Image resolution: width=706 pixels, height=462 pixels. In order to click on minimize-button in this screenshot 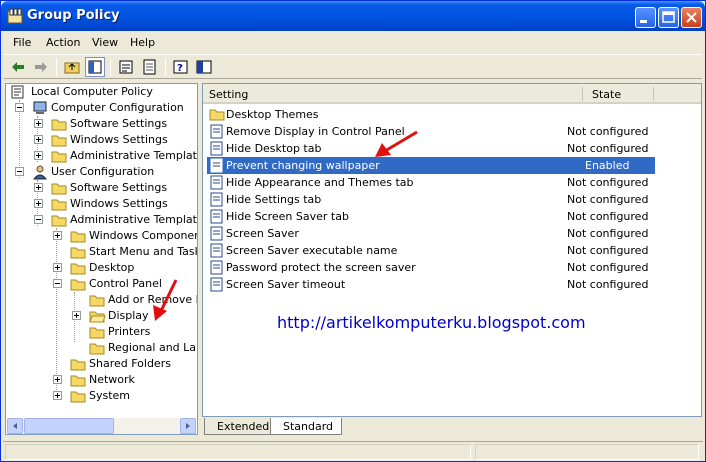, I will do `click(645, 17)`.